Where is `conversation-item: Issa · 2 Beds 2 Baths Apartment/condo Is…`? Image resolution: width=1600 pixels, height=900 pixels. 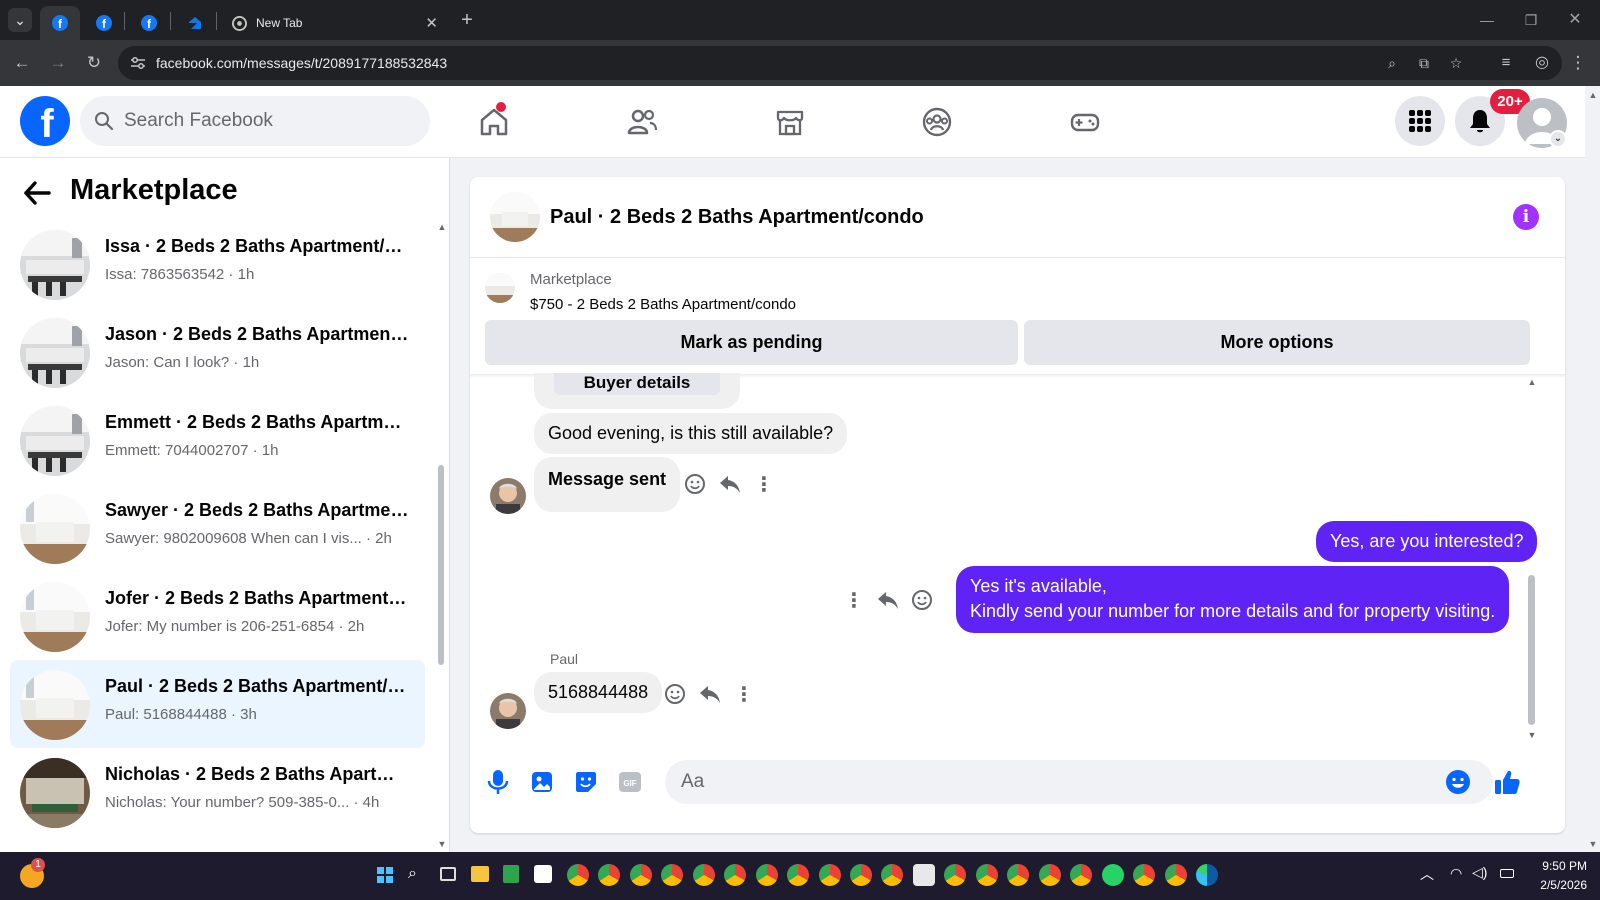
conversation-item: Issa · 2 Beds 2 Baths Apartment/condo Is… is located at coordinates (217, 264).